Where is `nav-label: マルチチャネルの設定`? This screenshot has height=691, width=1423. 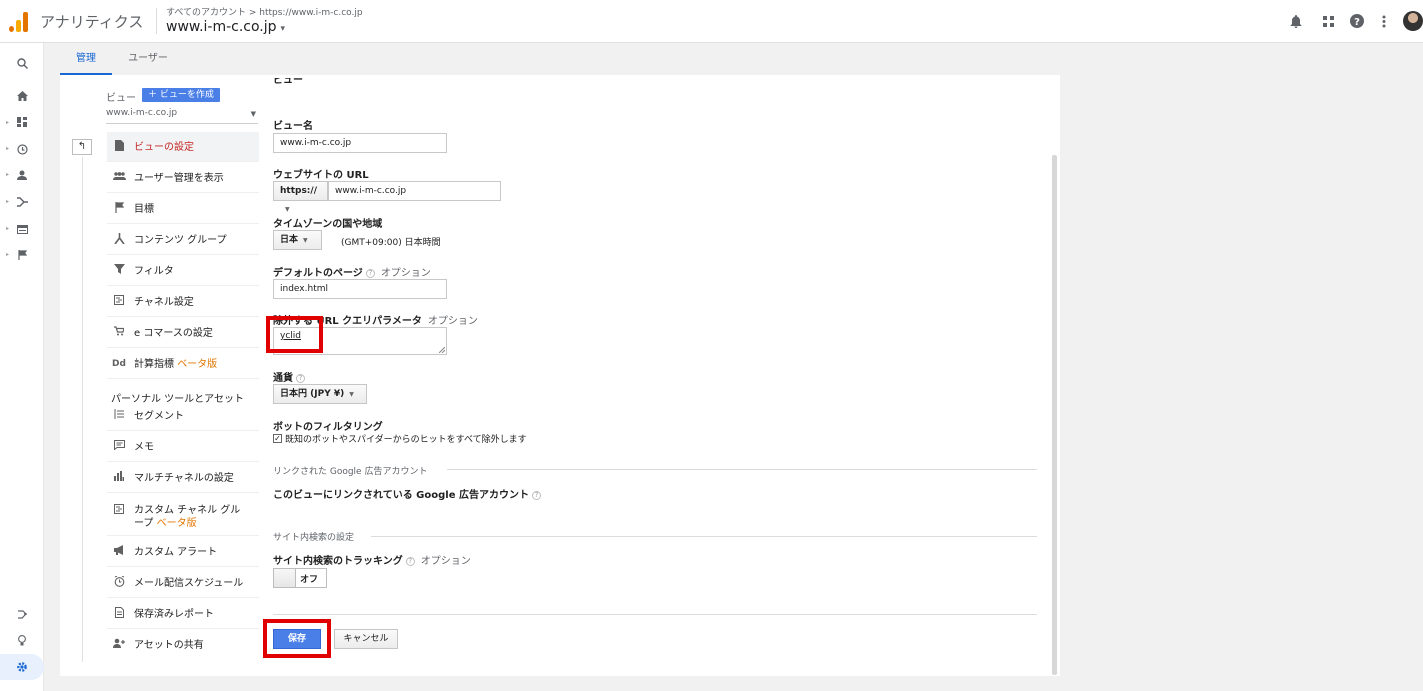 nav-label: マルチチャネルの設定 is located at coordinates (184, 478).